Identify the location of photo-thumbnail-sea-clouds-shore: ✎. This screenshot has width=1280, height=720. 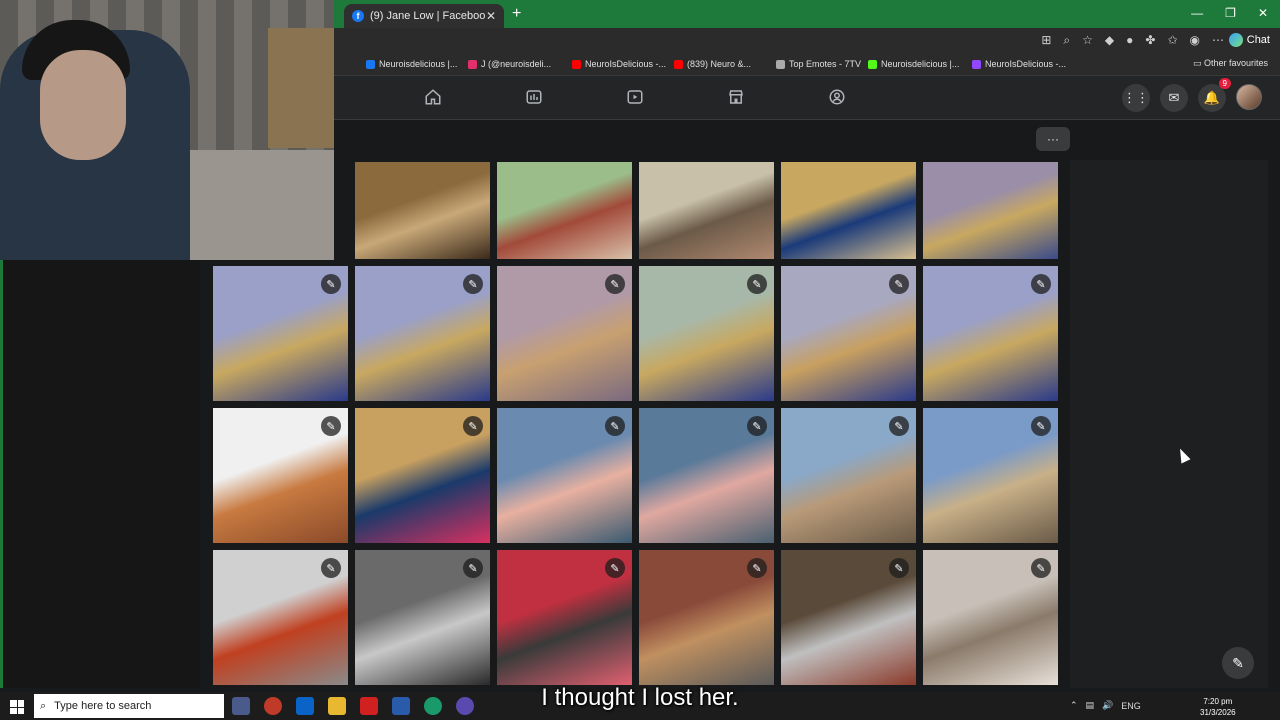
(706, 475).